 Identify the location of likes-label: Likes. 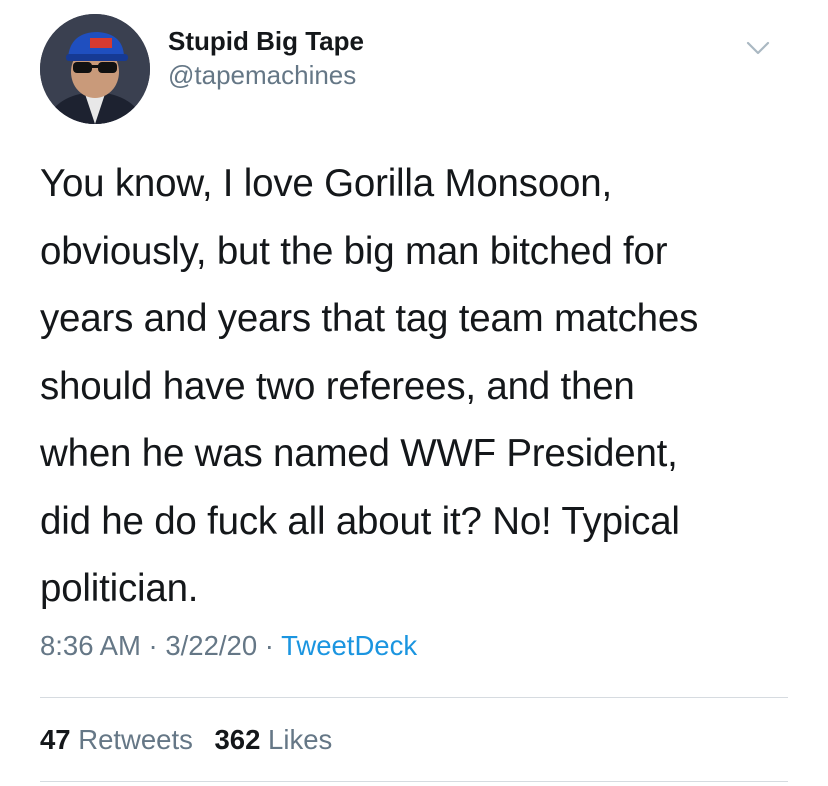
(300, 739).